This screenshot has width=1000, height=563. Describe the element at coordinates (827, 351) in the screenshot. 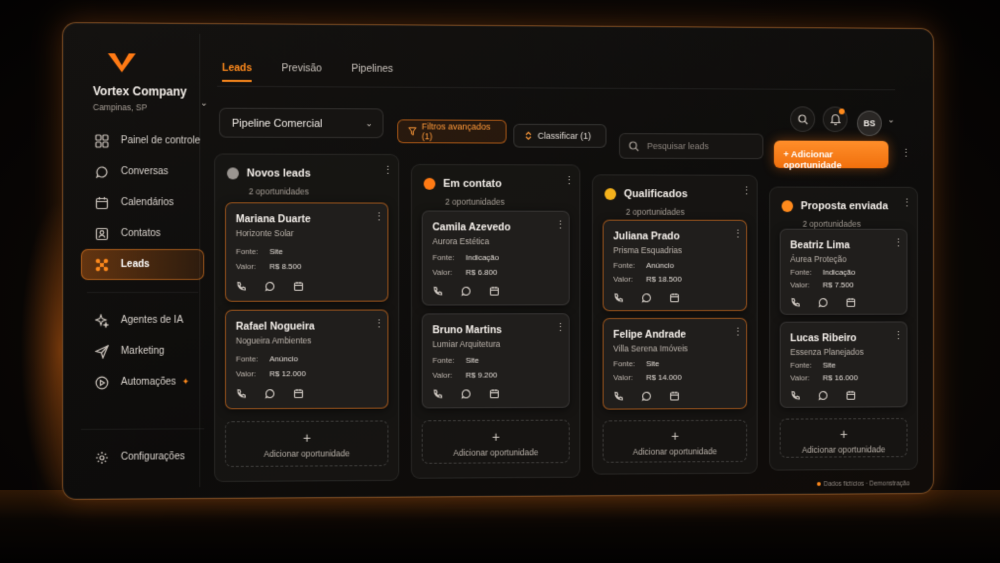

I see `lead-company: Essenza Planejados` at that location.